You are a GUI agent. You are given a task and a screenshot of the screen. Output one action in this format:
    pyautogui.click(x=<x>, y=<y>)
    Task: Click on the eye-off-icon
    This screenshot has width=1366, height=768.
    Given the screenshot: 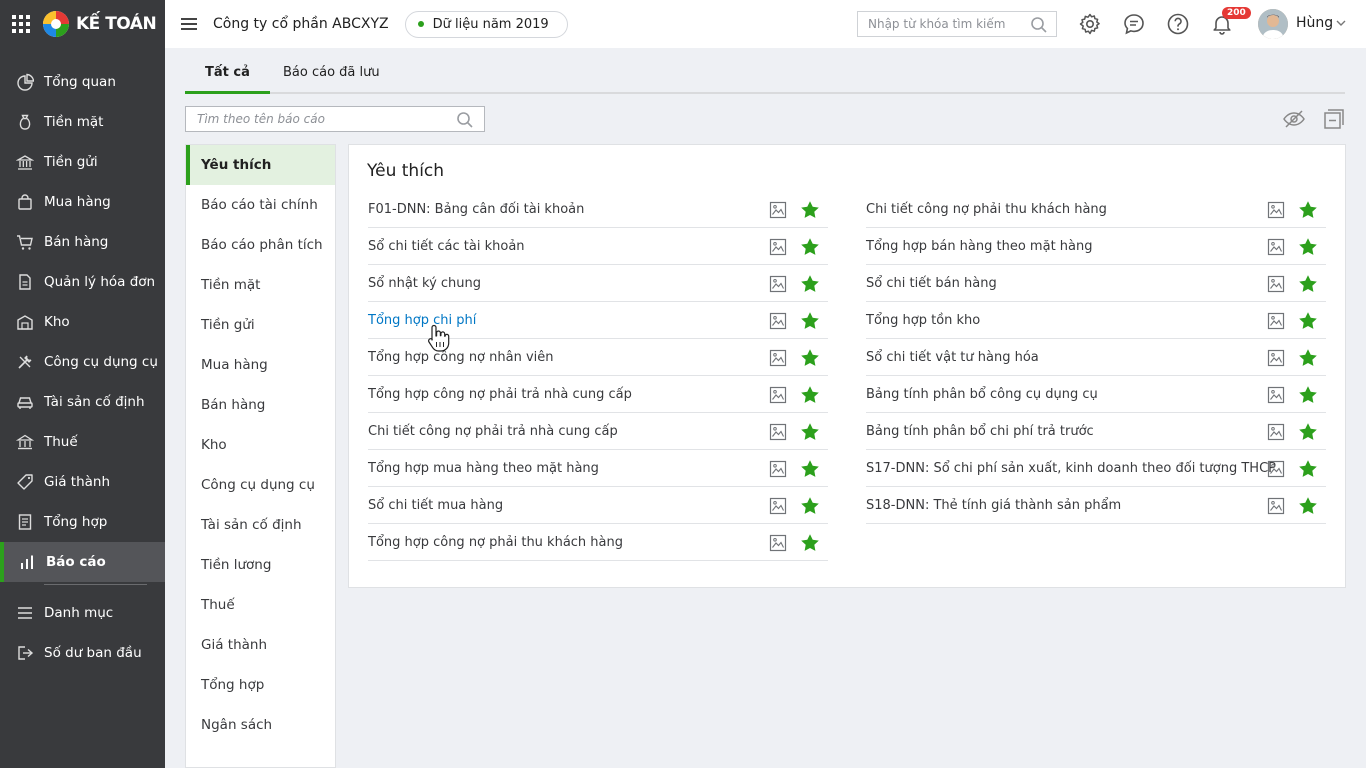 What is the action you would take?
    pyautogui.click(x=1294, y=119)
    